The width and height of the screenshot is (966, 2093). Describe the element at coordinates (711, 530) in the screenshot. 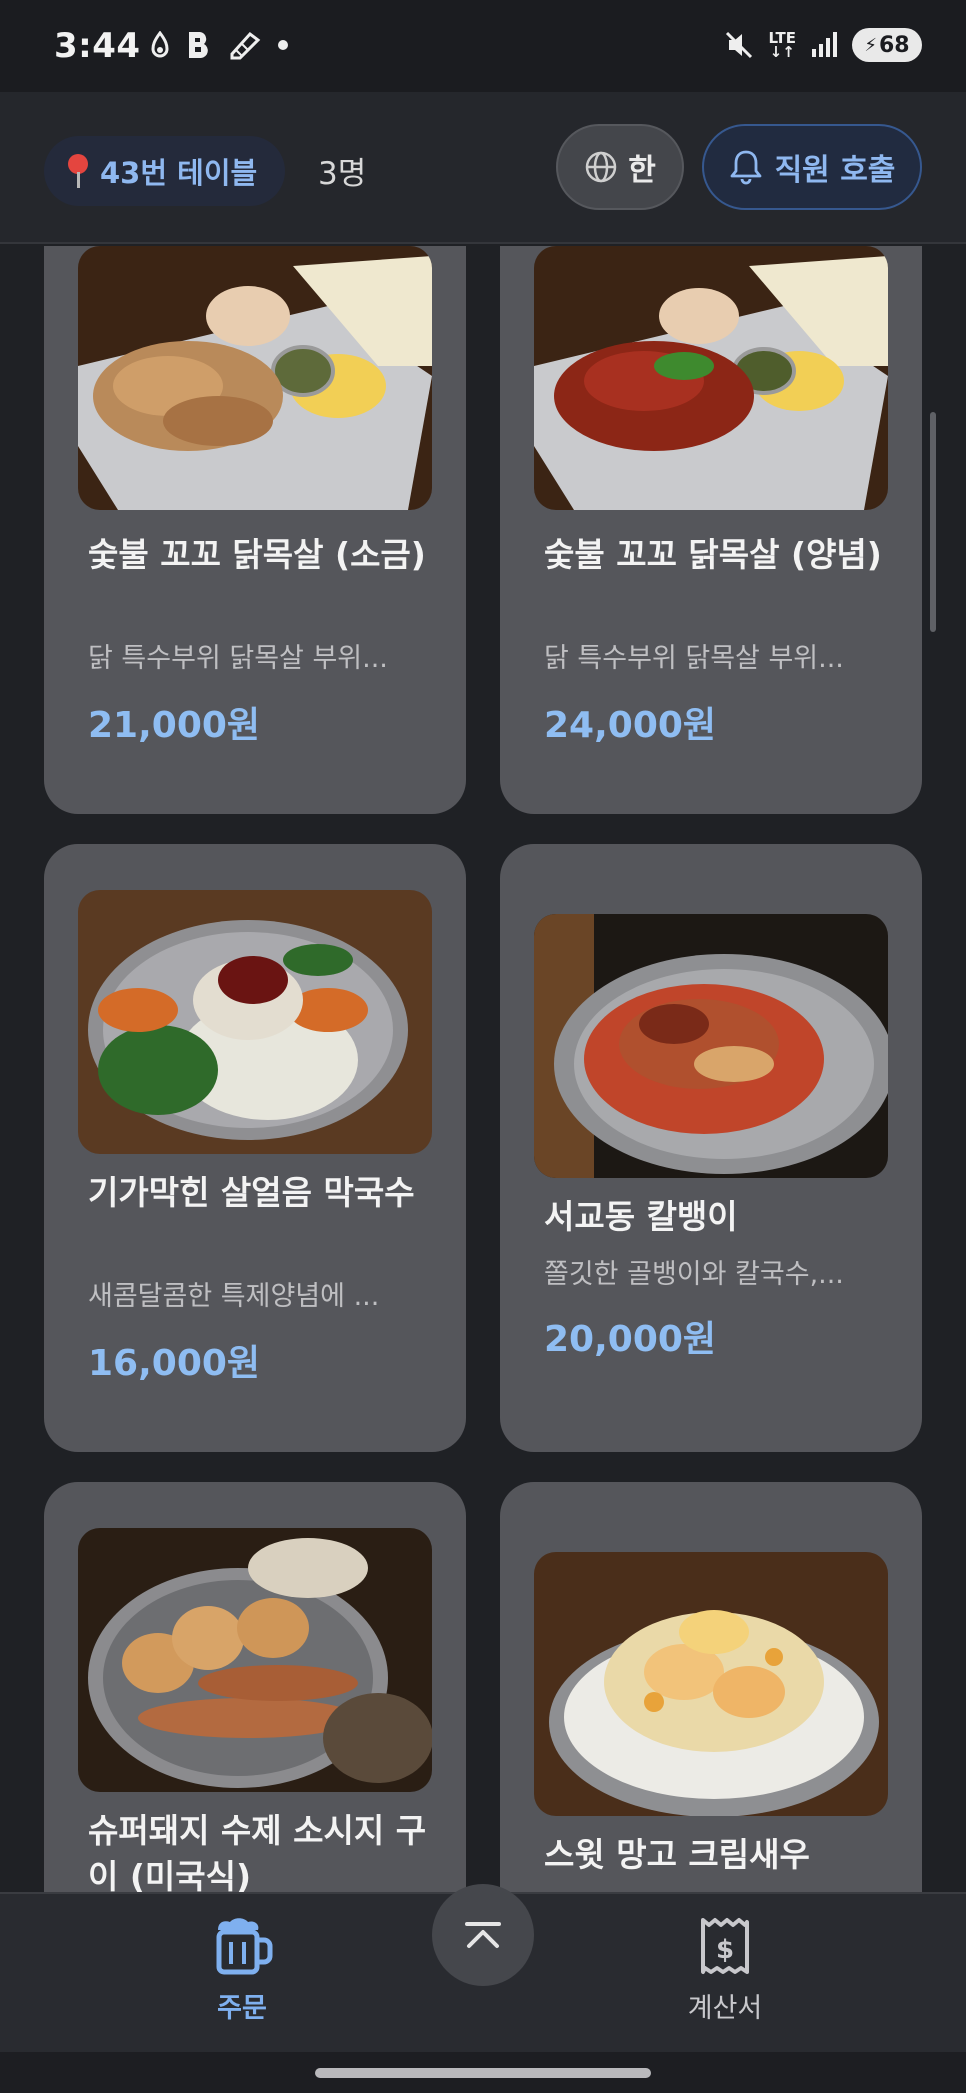

I see `menu-card: 숯불 꼬꼬 닭목살 (양념) 닭 특수부위 닭목살 부위... 24,000원` at that location.